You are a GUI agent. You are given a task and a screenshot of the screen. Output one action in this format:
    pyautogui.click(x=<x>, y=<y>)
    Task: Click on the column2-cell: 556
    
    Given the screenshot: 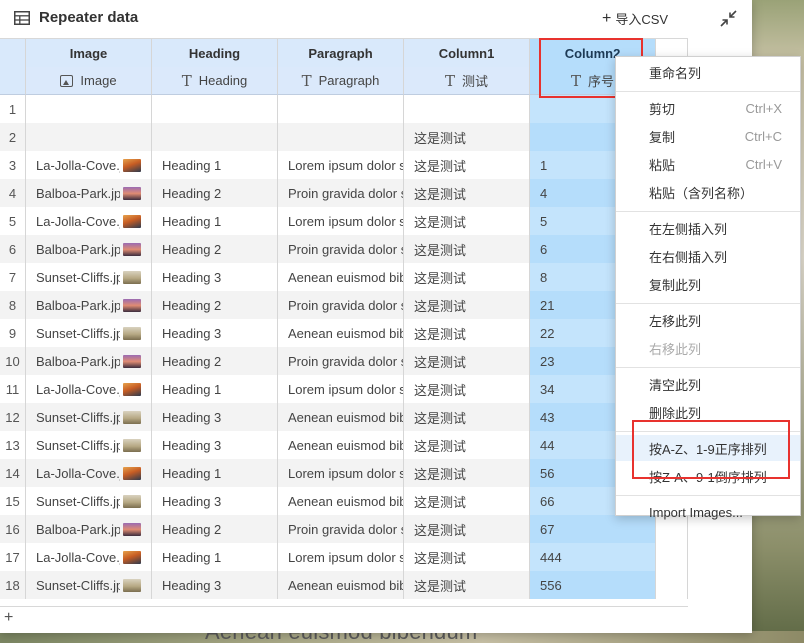 What is the action you would take?
    pyautogui.click(x=593, y=585)
    